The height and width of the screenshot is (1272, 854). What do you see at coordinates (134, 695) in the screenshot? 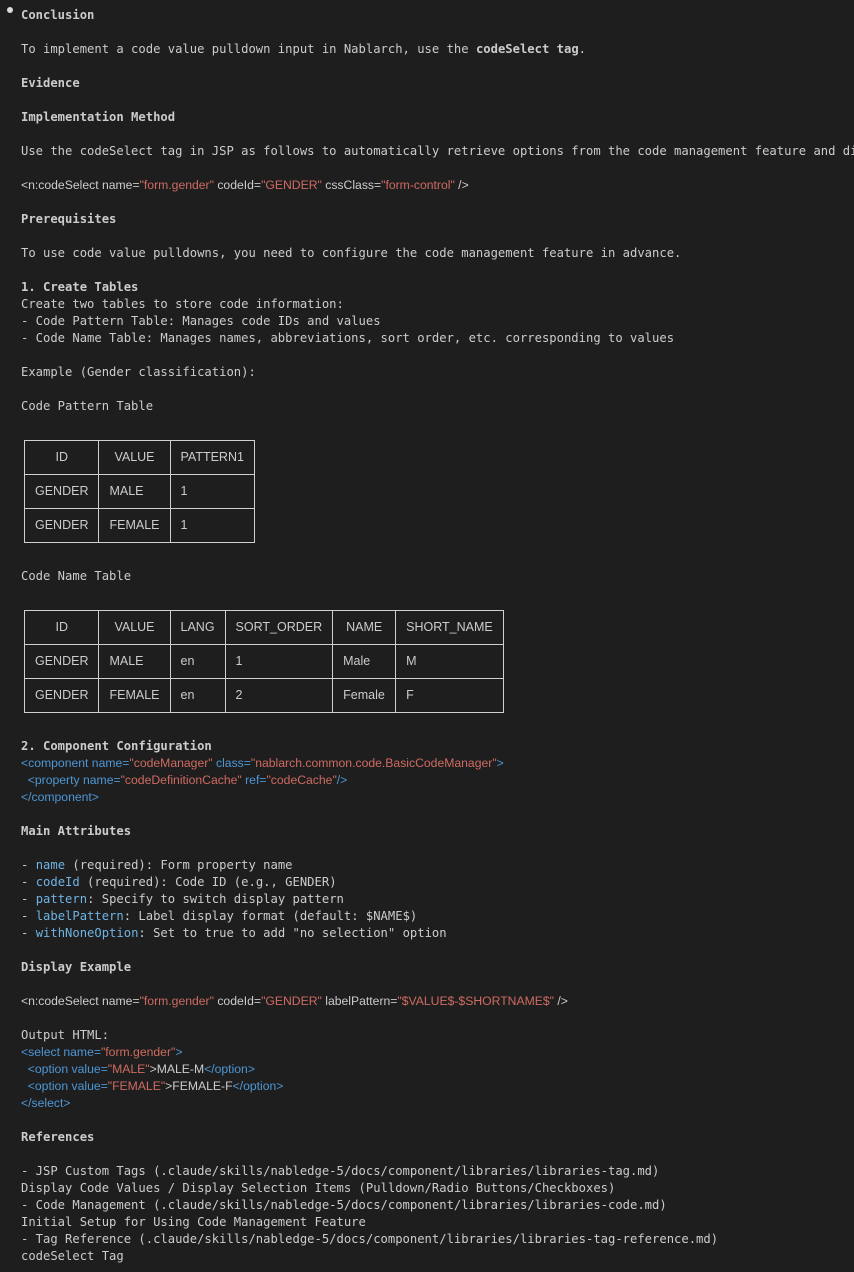
I see `table-cell: FEMALE` at bounding box center [134, 695].